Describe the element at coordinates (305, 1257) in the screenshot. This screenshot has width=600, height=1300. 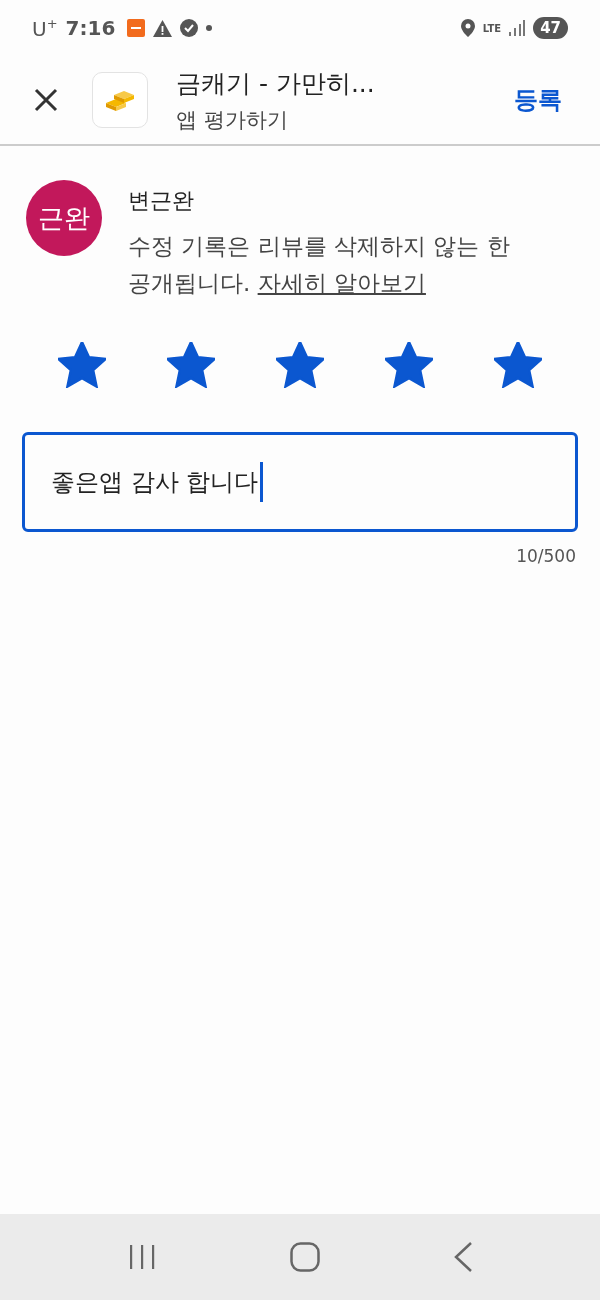
I see `home-icon` at that location.